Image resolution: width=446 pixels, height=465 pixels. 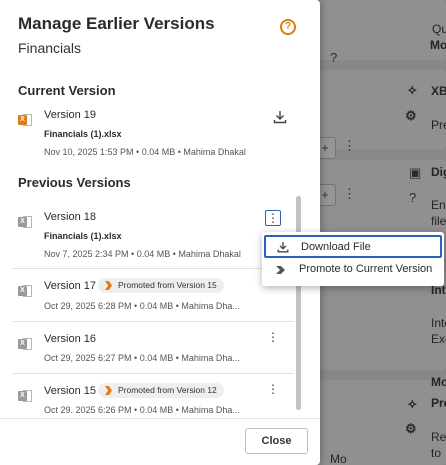 I want to click on menu-item-promote-to-current: Promote to Current Version, so click(x=353, y=270).